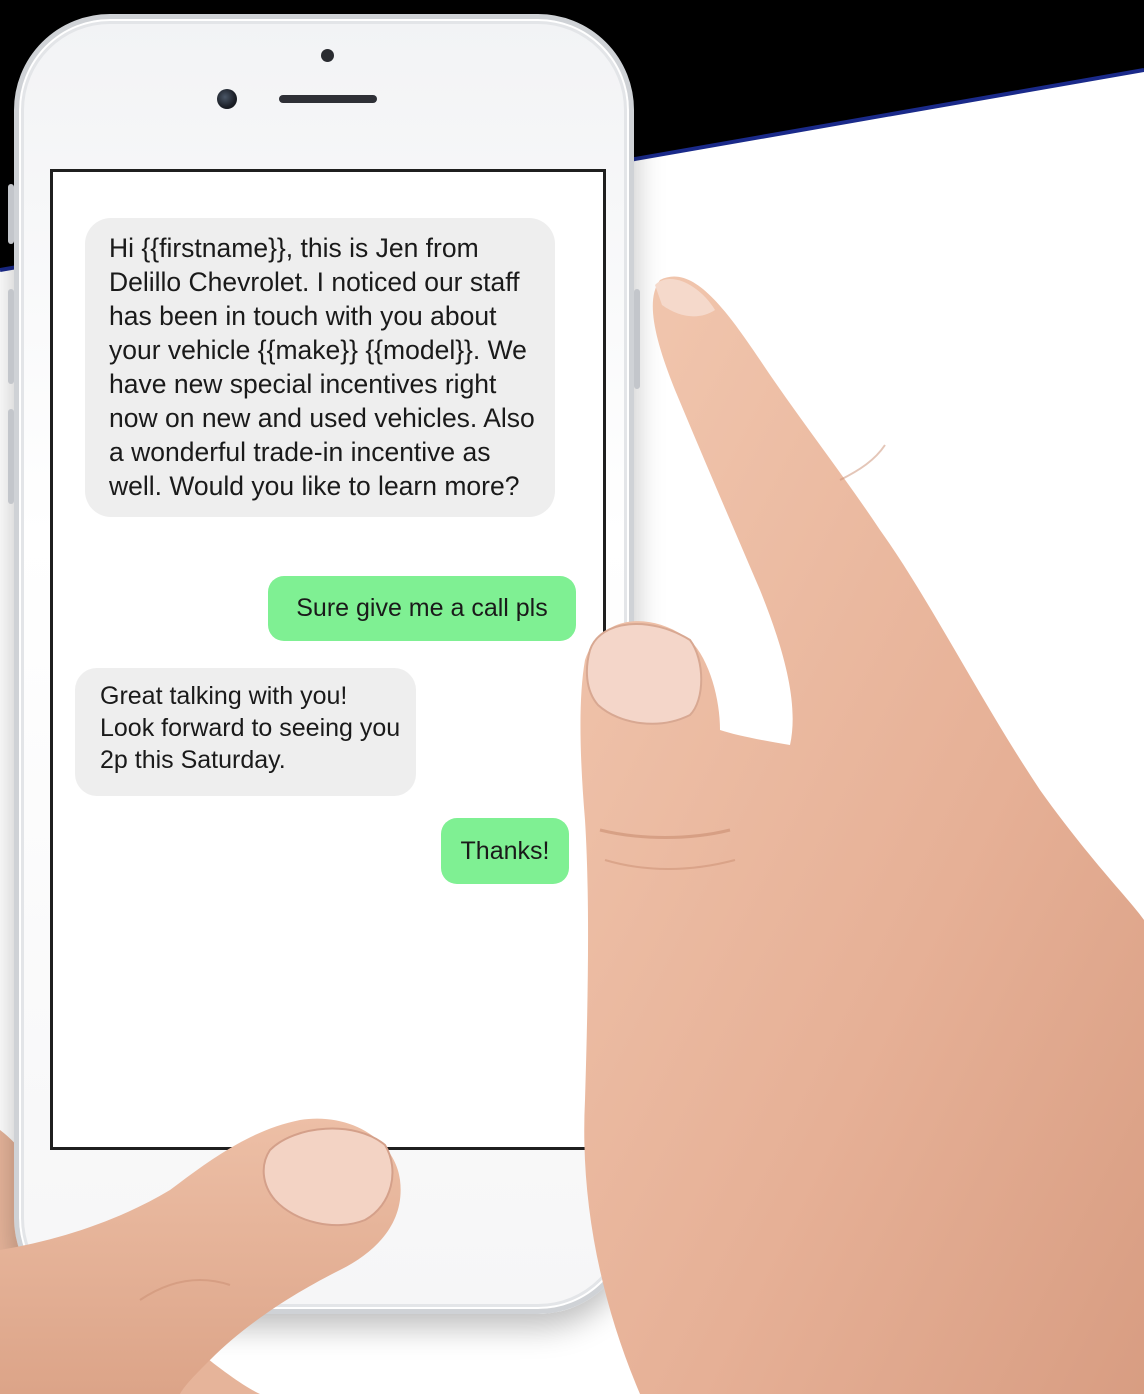 This screenshot has width=1144, height=1394. What do you see at coordinates (11, 214) in the screenshot?
I see `mute-switch` at bounding box center [11, 214].